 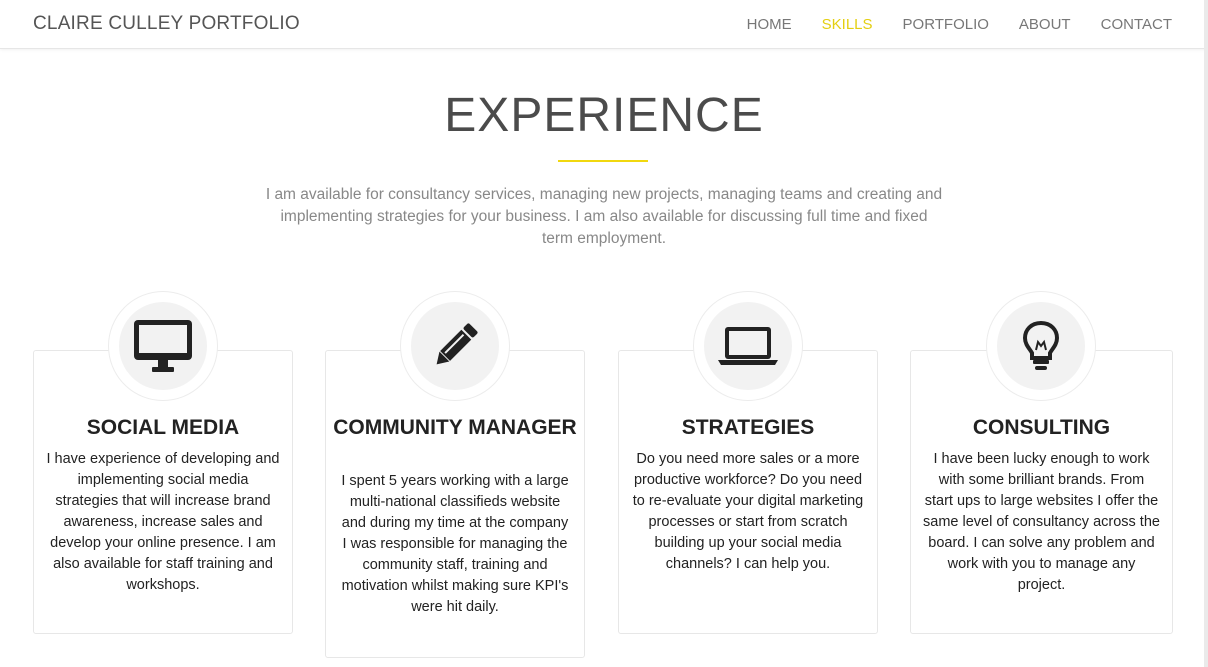 What do you see at coordinates (166, 24) in the screenshot?
I see `brand-logo-link: CLAIRE CULLEY PORTFOLIO` at bounding box center [166, 24].